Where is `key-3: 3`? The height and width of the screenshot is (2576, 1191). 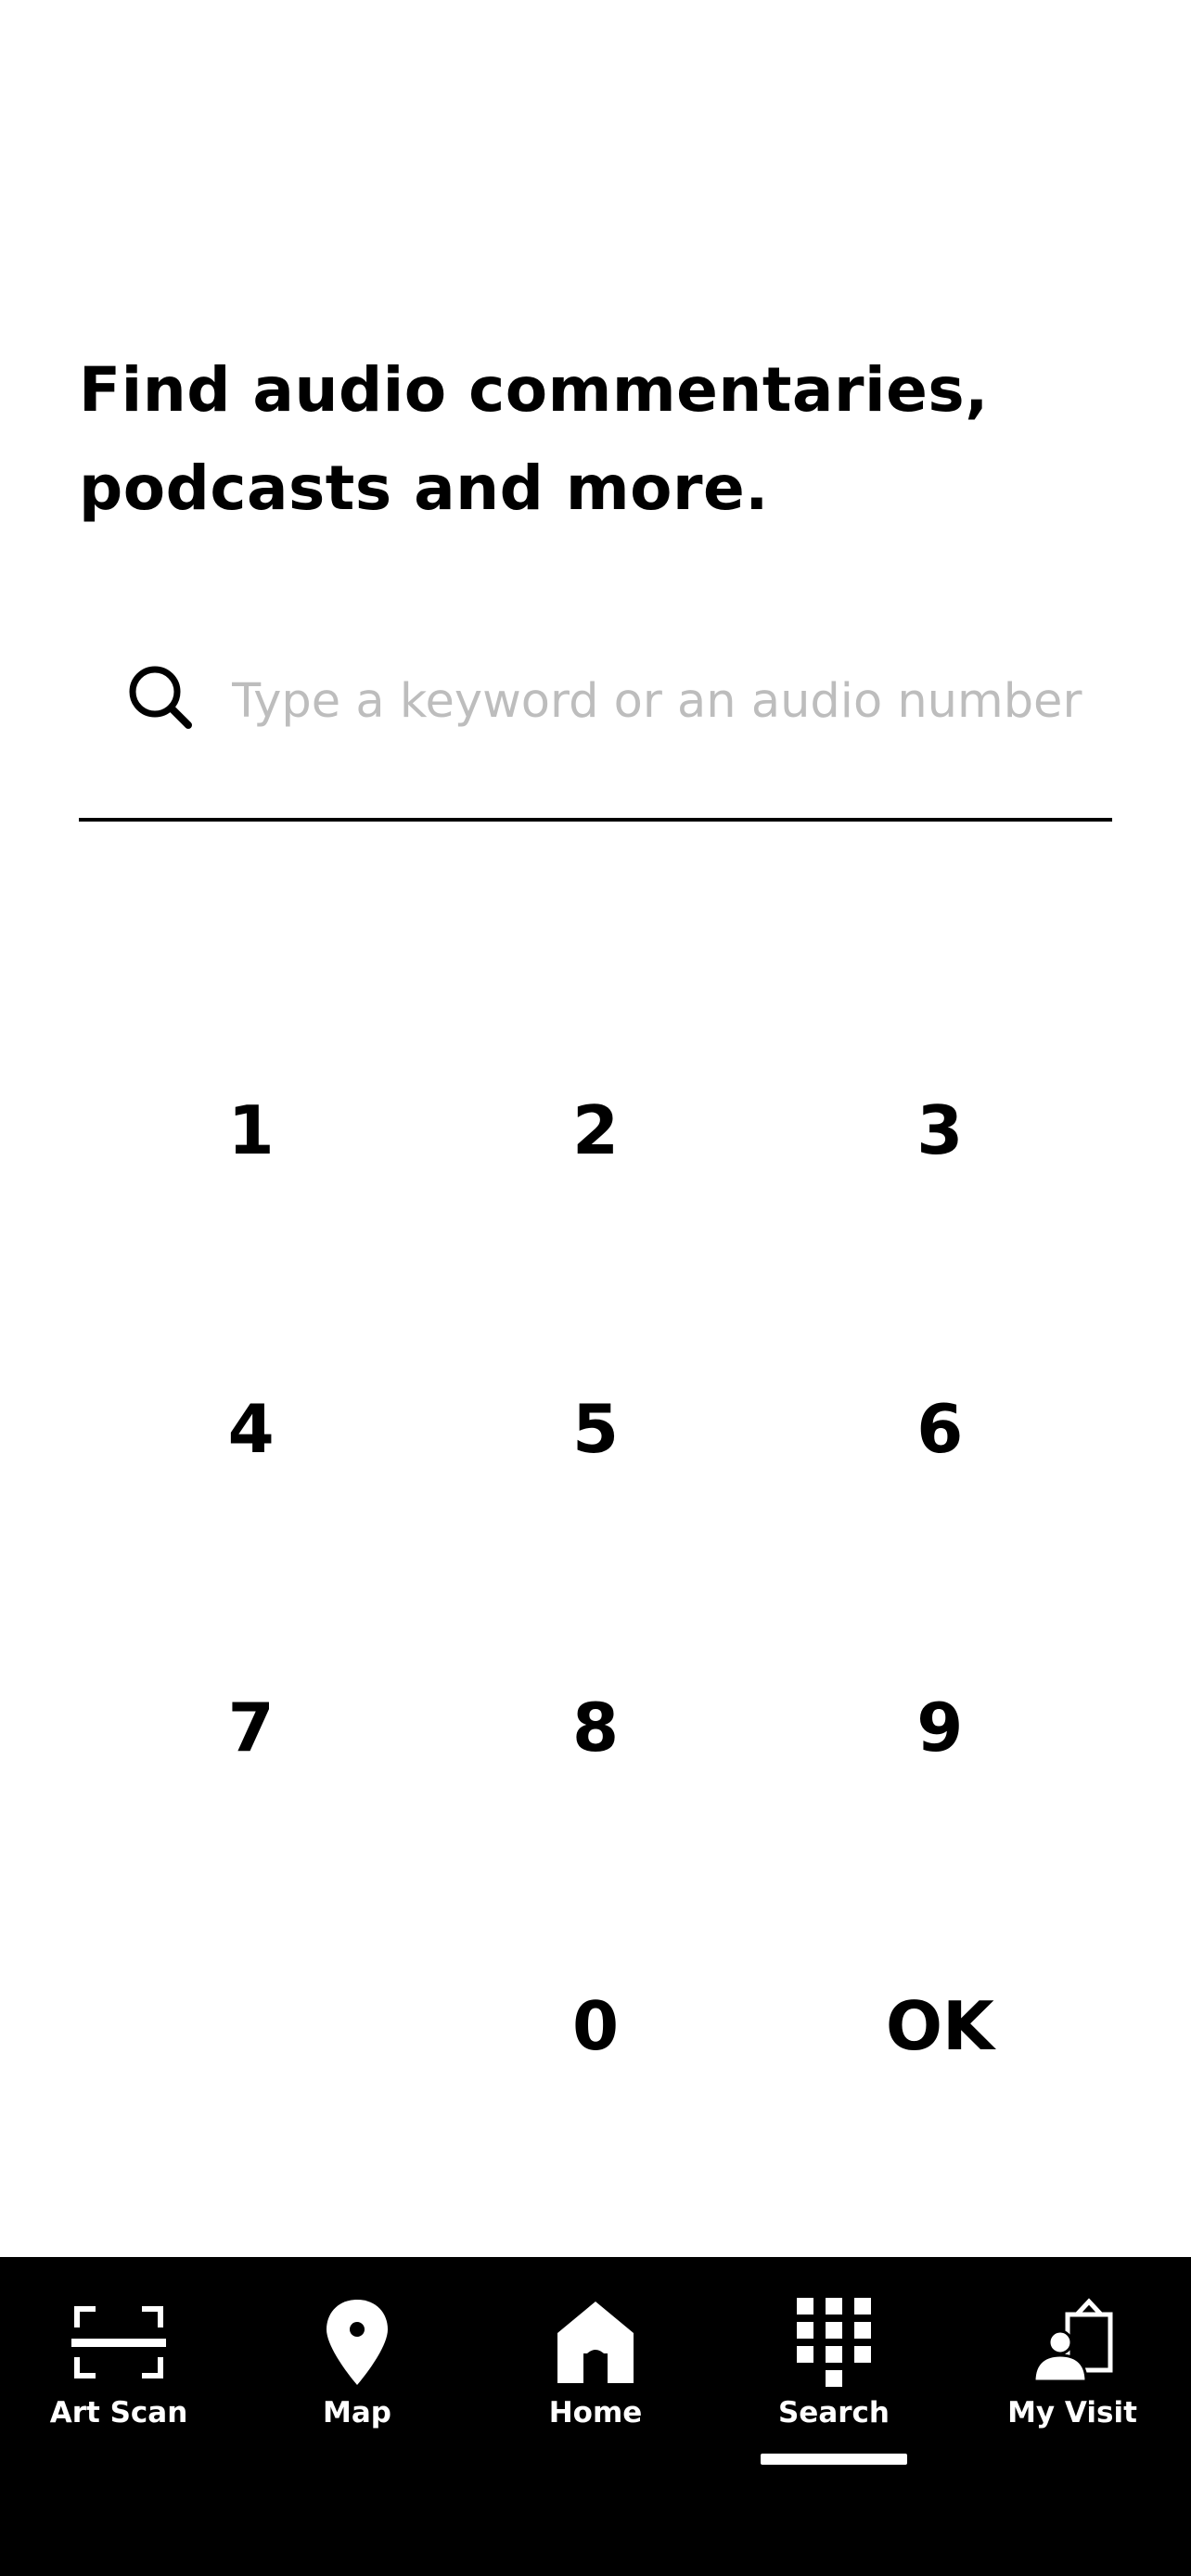 key-3: 3 is located at coordinates (940, 1130).